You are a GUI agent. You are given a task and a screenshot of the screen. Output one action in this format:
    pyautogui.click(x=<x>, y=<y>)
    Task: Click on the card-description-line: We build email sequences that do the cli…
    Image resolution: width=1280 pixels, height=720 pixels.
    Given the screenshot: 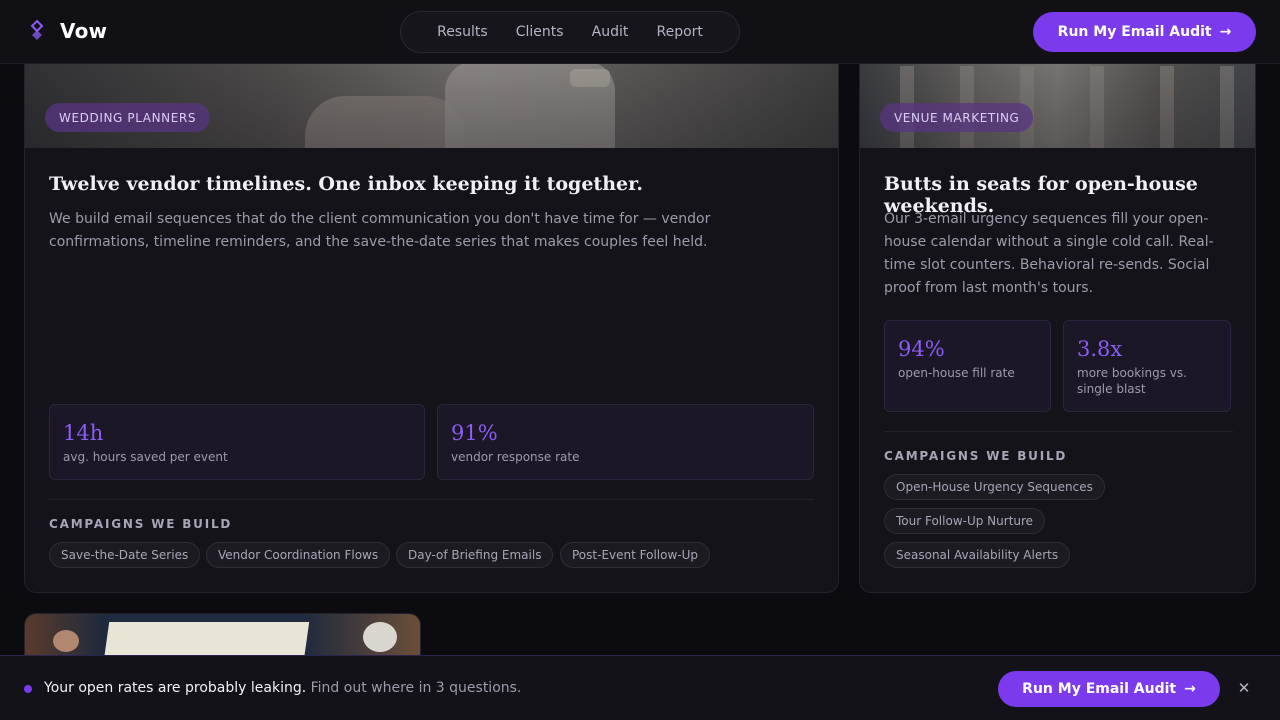 What is the action you would take?
    pyautogui.click(x=380, y=219)
    